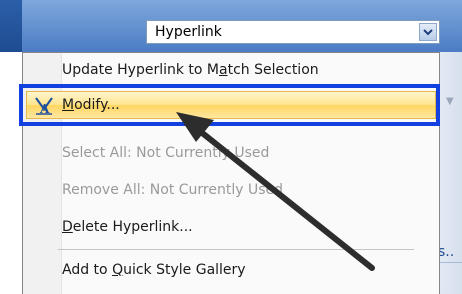  Describe the element at coordinates (67, 227) in the screenshot. I see `menu-item-accelerator: D` at that location.